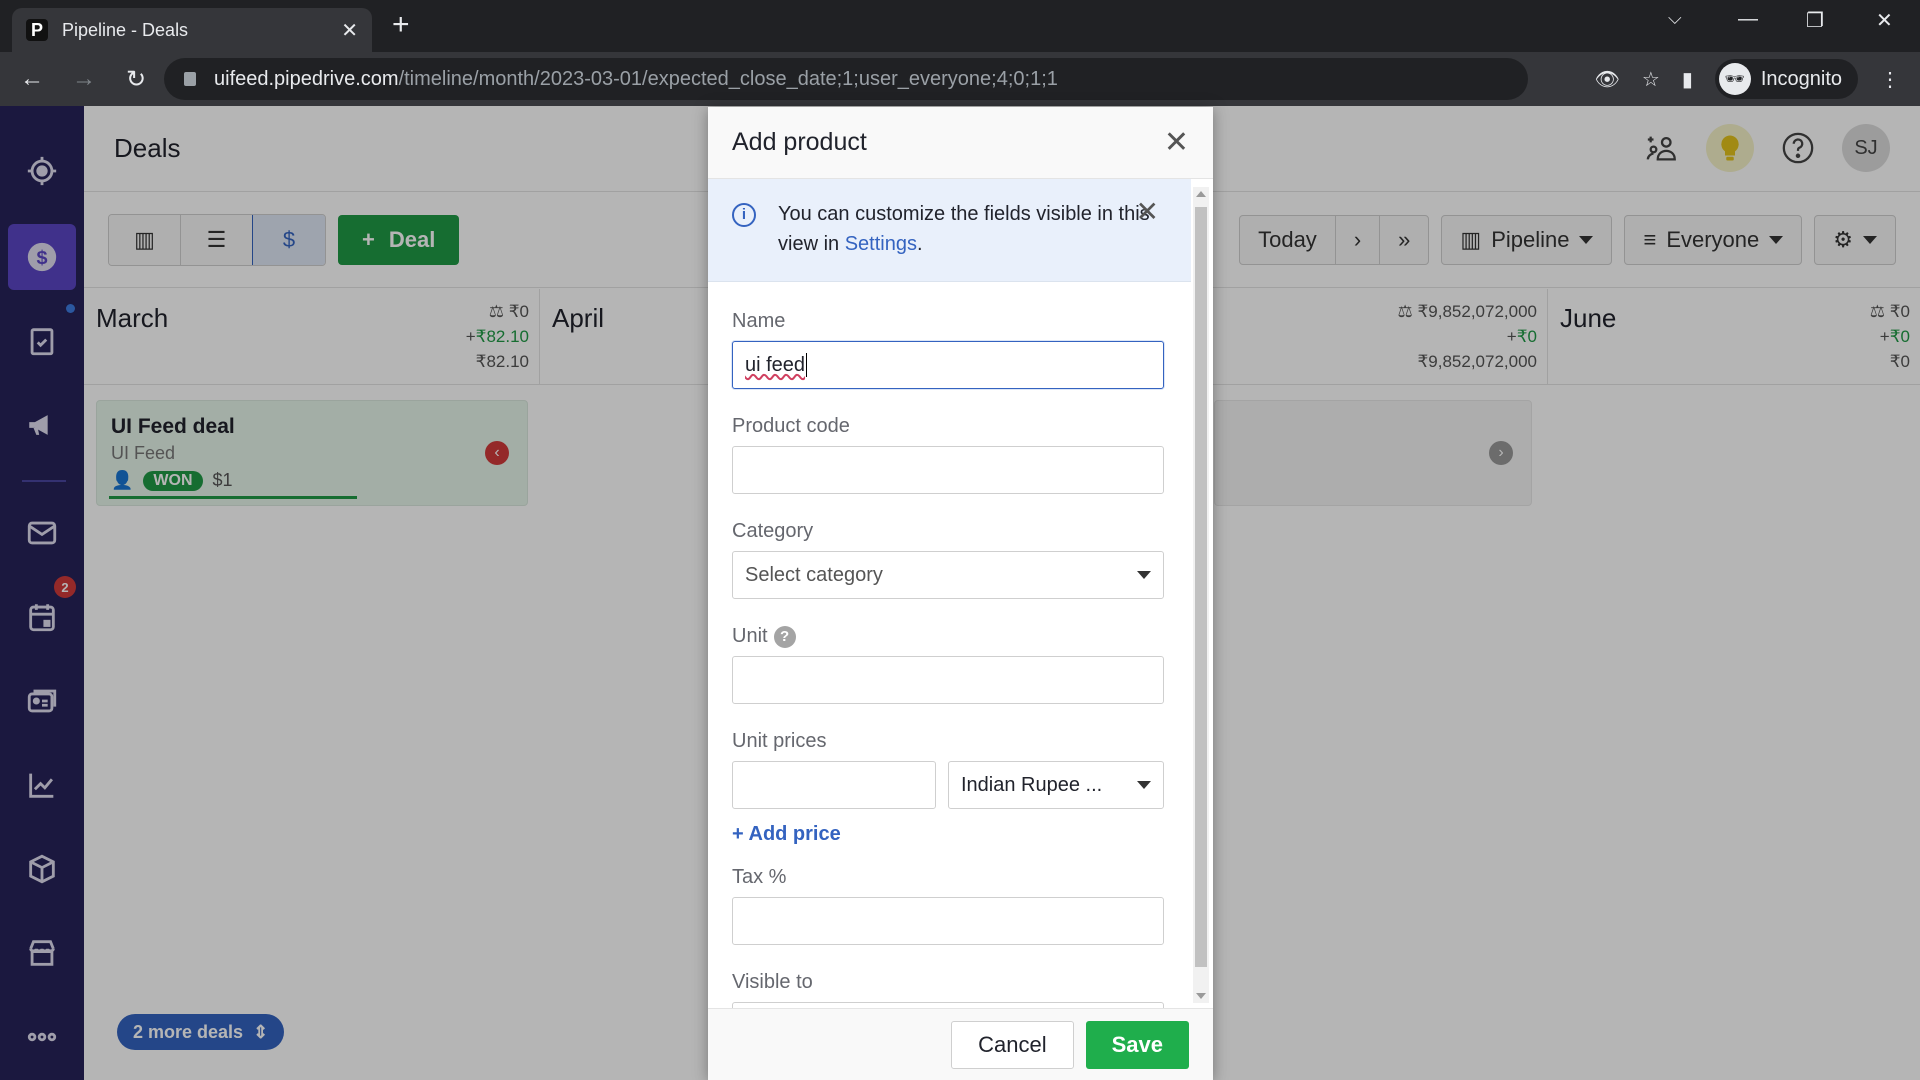  Describe the element at coordinates (1201, 996) in the screenshot. I see `scroll-down-arrow` at that location.